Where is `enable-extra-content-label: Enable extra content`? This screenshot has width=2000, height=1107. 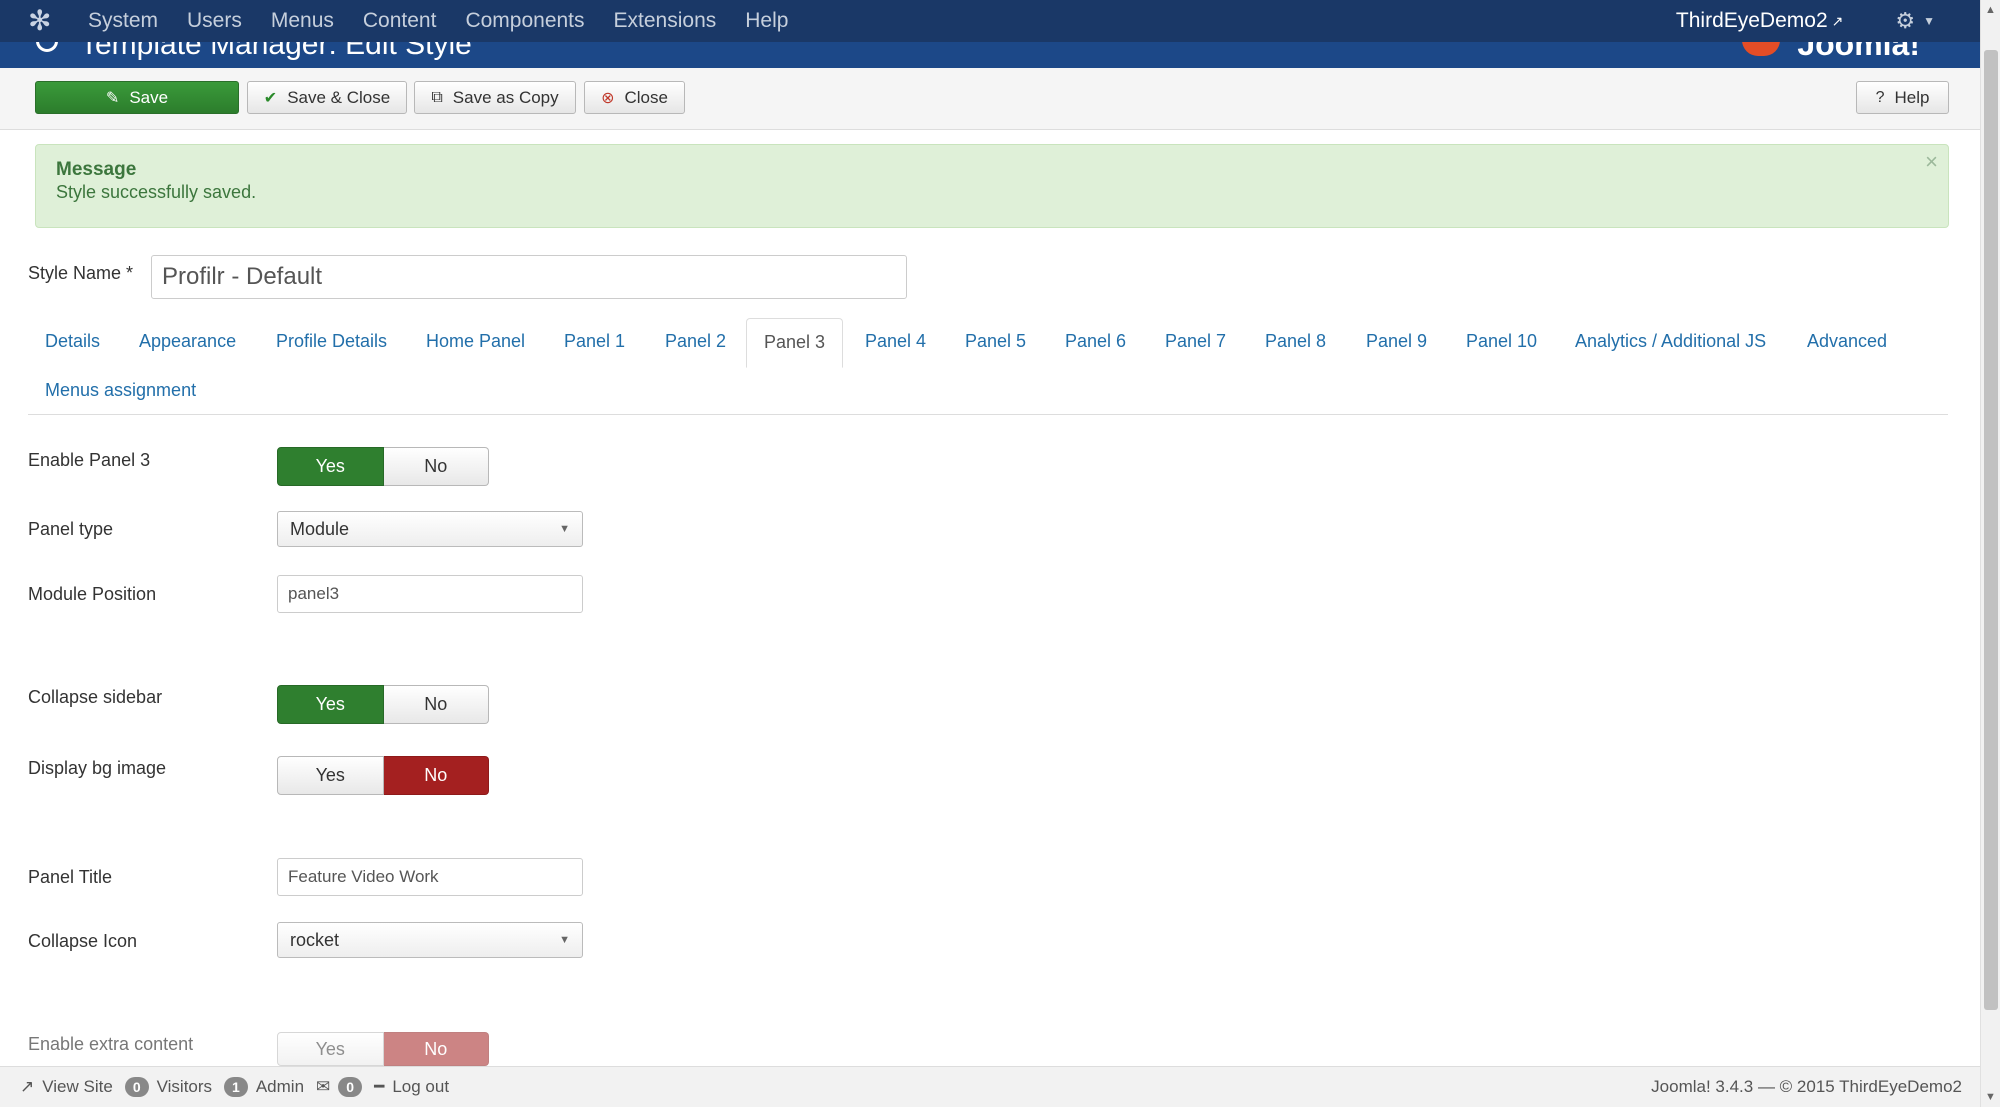
enable-extra-content-label: Enable extra content is located at coordinates (111, 1044).